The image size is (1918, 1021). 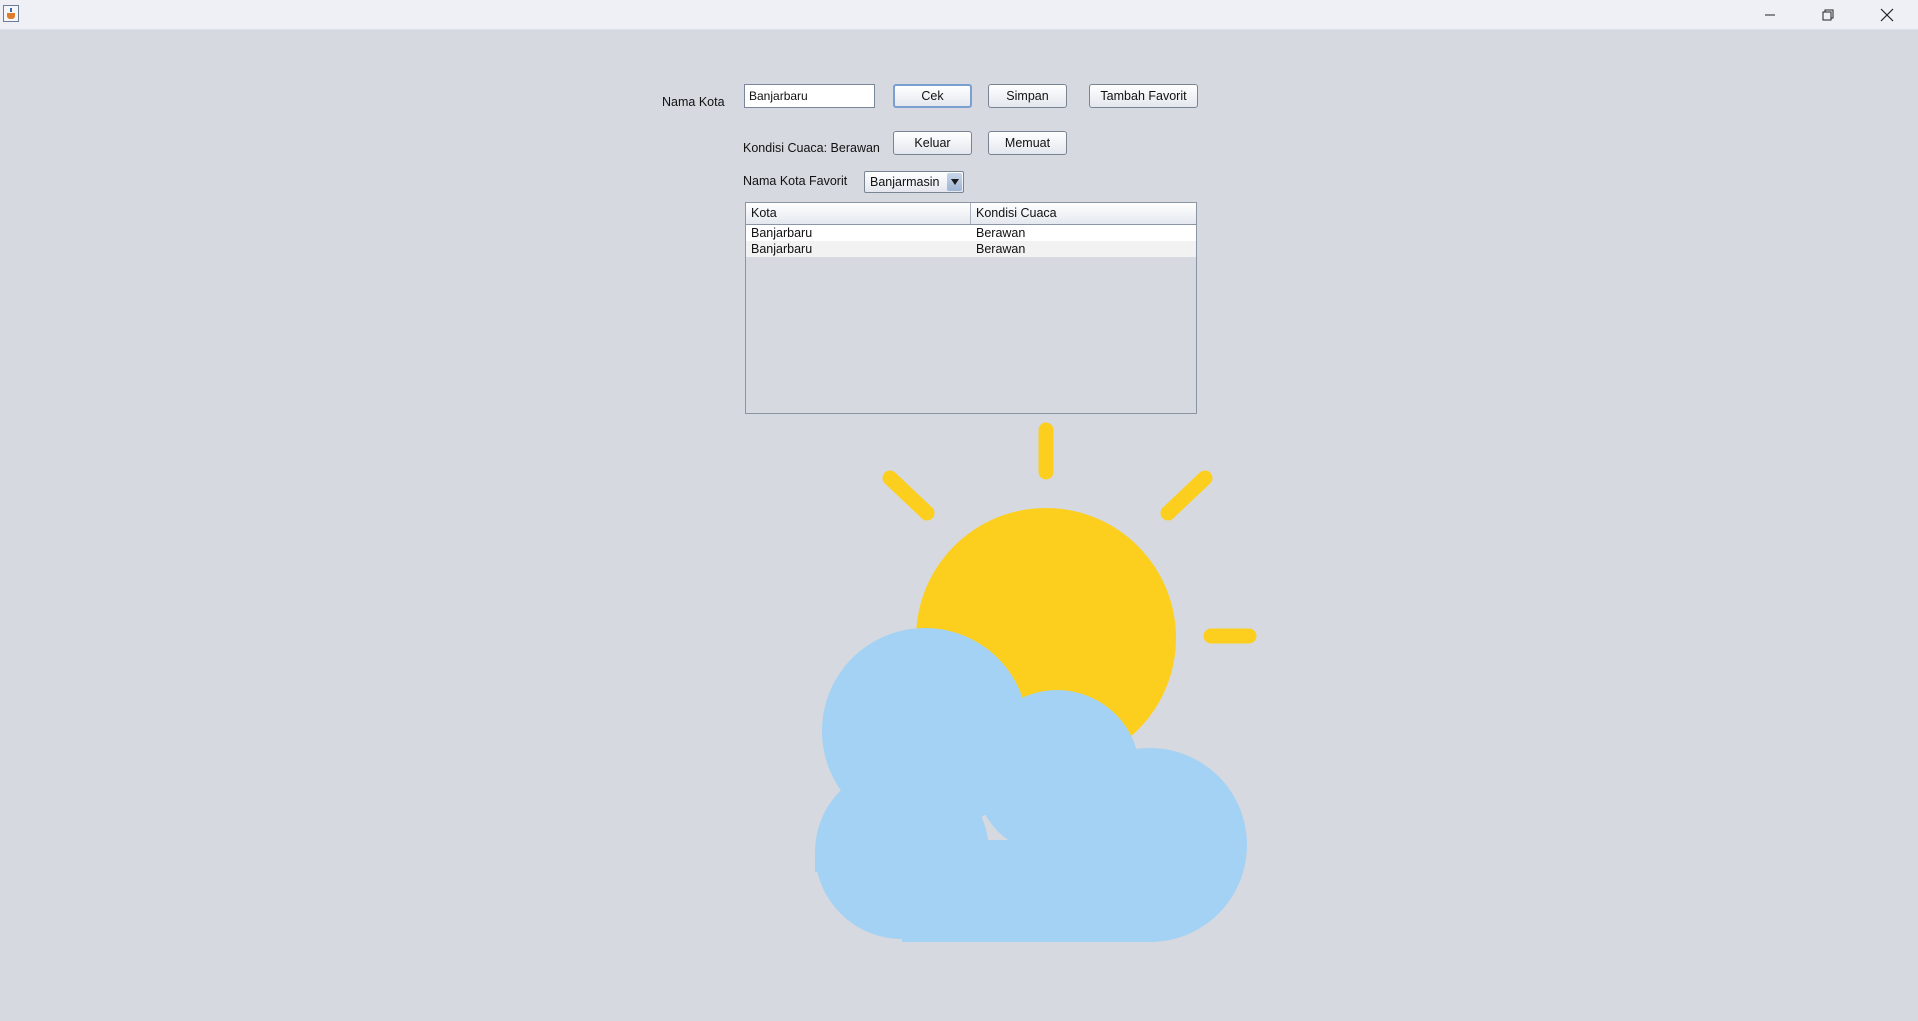 I want to click on save-button: Simpan, so click(x=1027, y=96).